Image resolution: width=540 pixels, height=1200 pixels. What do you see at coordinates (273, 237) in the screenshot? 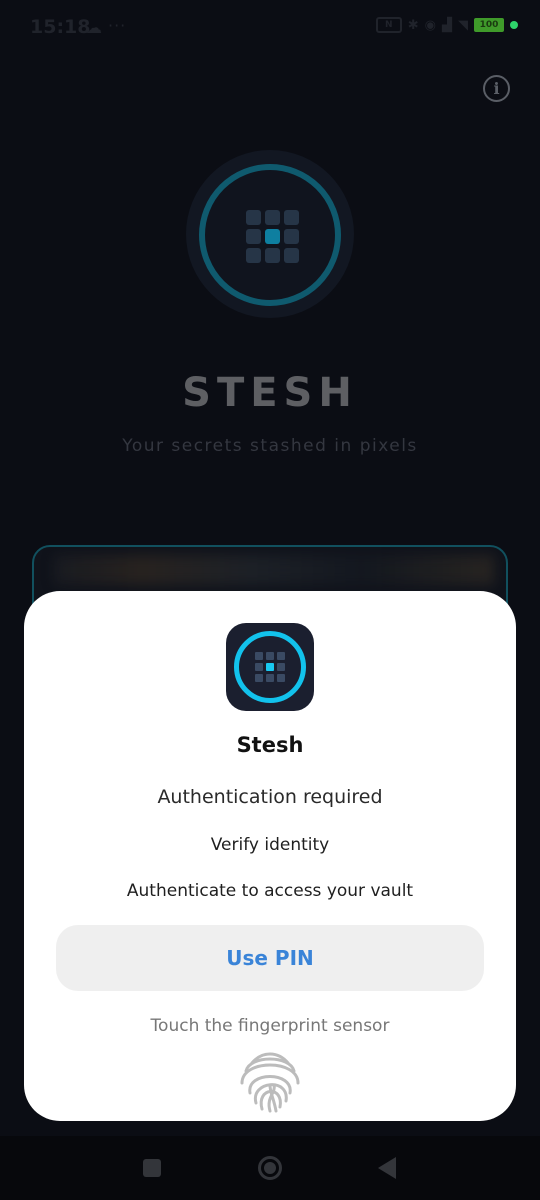
I see `hero-logo-grid-icon` at bounding box center [273, 237].